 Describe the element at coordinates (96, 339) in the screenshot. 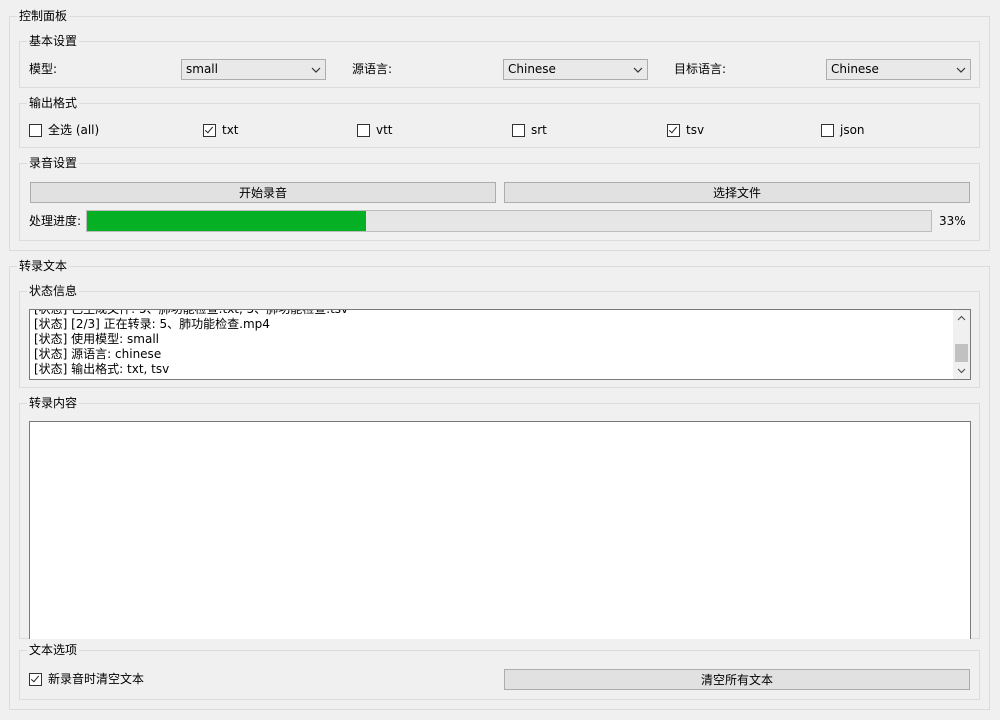

I see `status-log-line: [状态] 使用模型: small` at that location.